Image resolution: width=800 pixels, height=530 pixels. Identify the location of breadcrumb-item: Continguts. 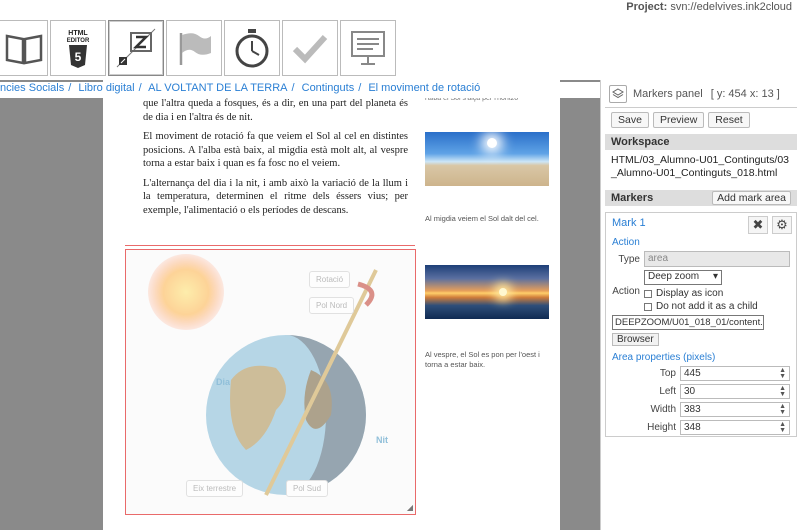
(328, 88).